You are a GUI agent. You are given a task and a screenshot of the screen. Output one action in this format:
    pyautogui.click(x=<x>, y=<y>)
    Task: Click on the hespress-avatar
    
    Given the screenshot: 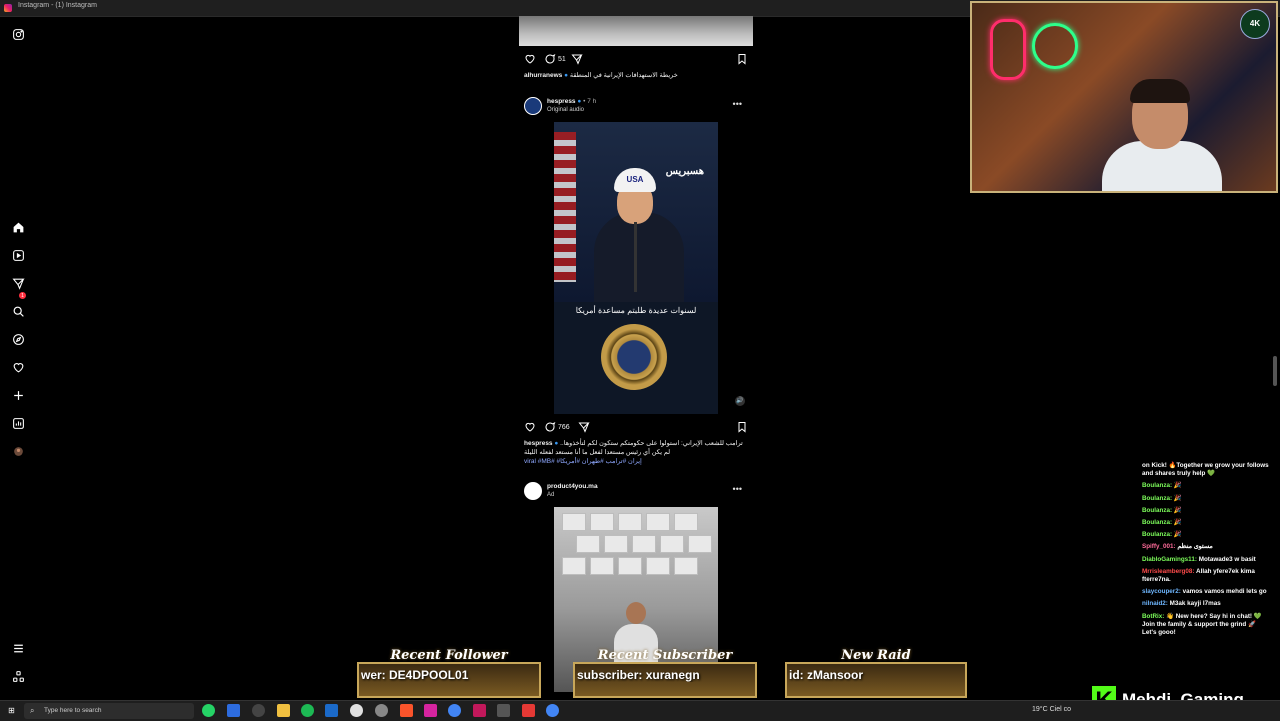 What is the action you would take?
    pyautogui.click(x=533, y=106)
    